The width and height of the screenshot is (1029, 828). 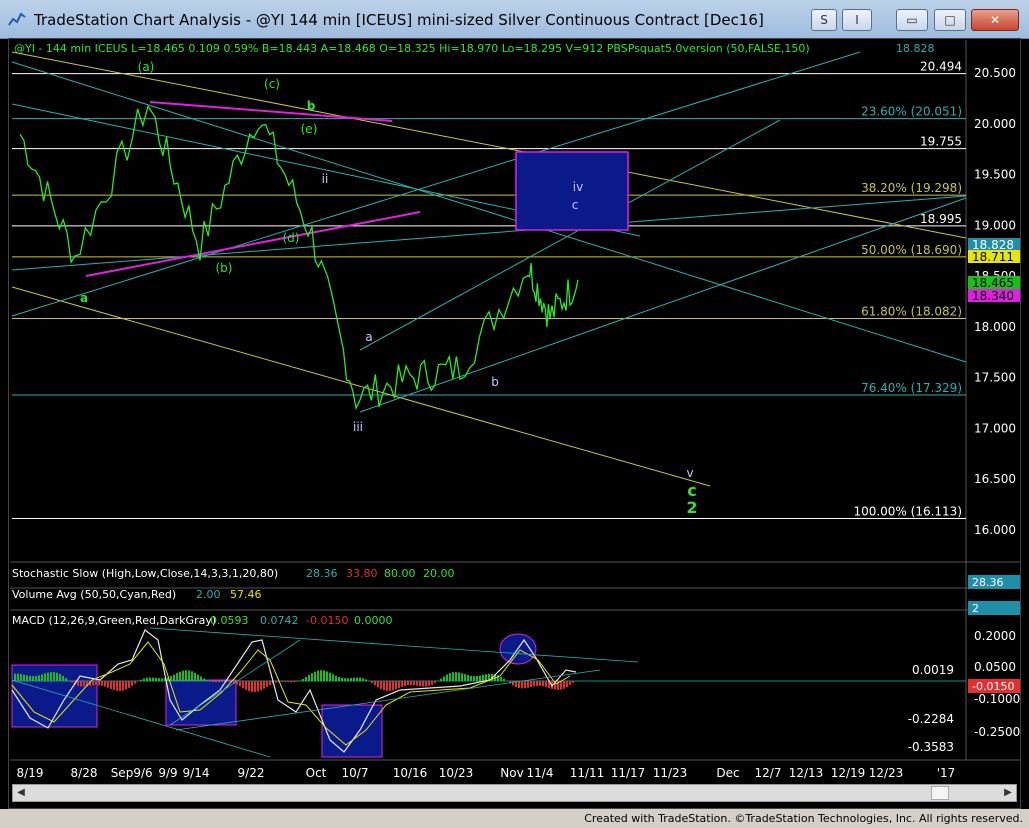 What do you see at coordinates (941, 219) in the screenshot?
I see `level-label: 18.995` at bounding box center [941, 219].